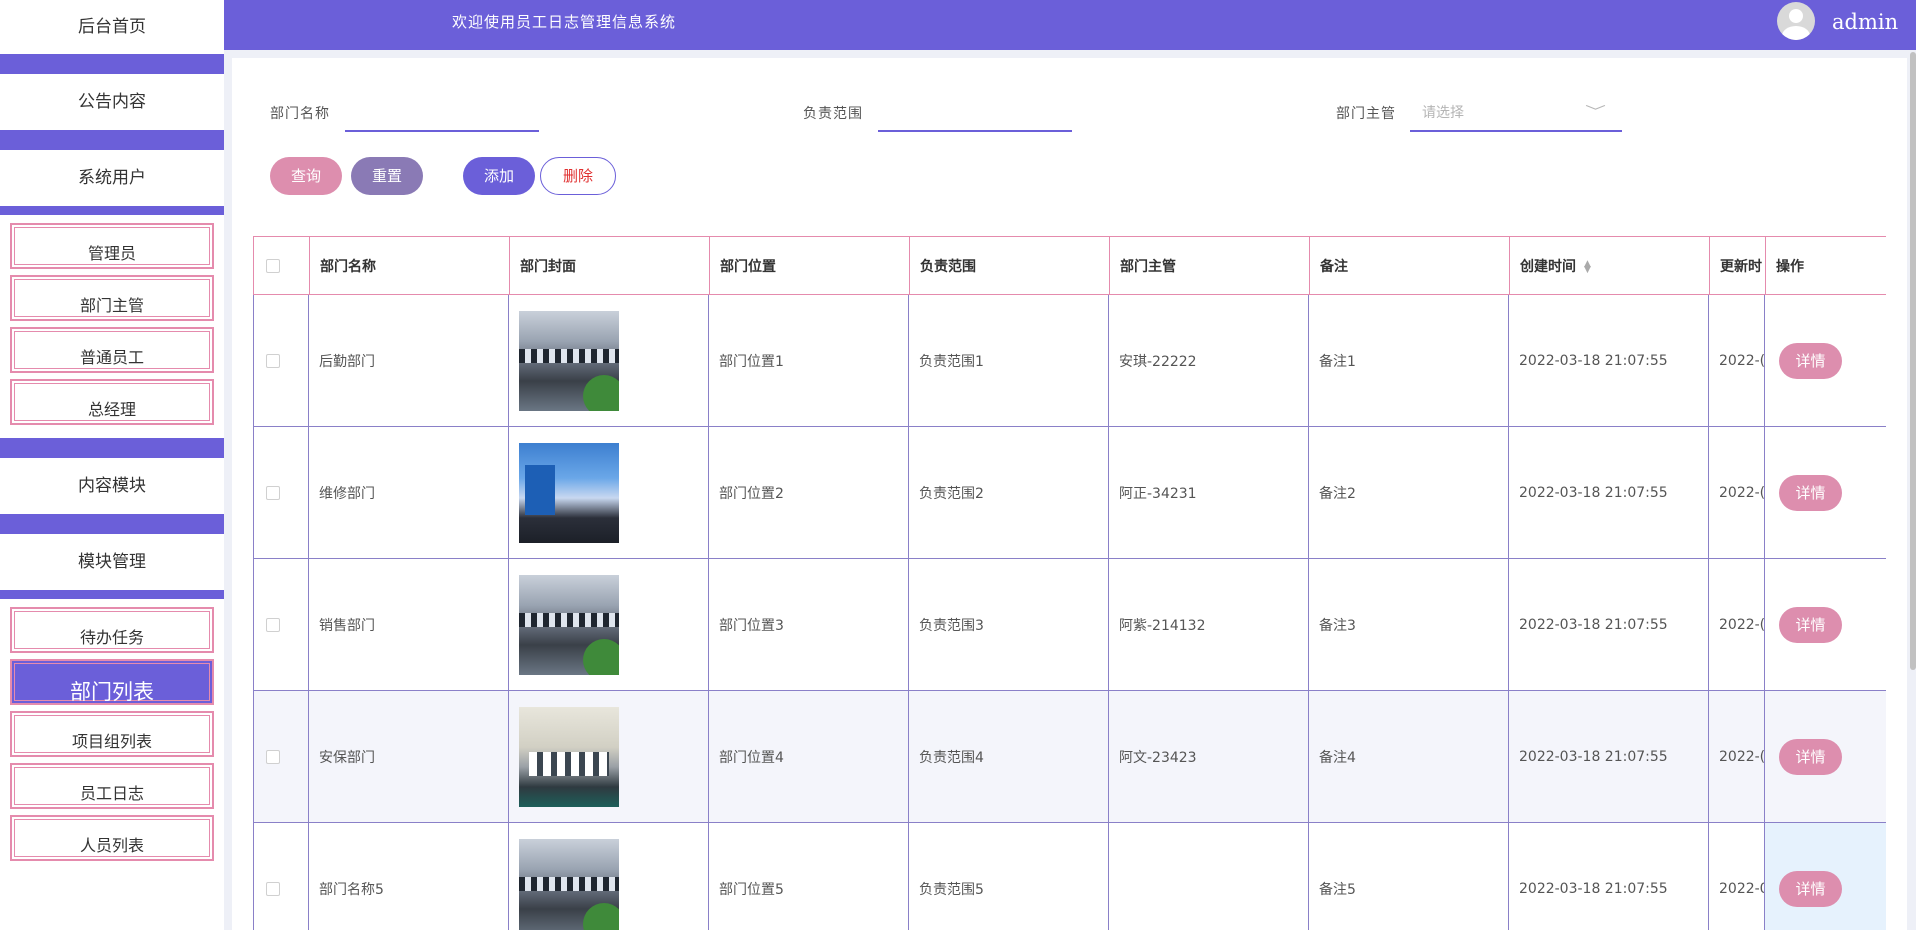 The height and width of the screenshot is (930, 1916). I want to click on cell-scope: 负责范围1, so click(1008, 360).